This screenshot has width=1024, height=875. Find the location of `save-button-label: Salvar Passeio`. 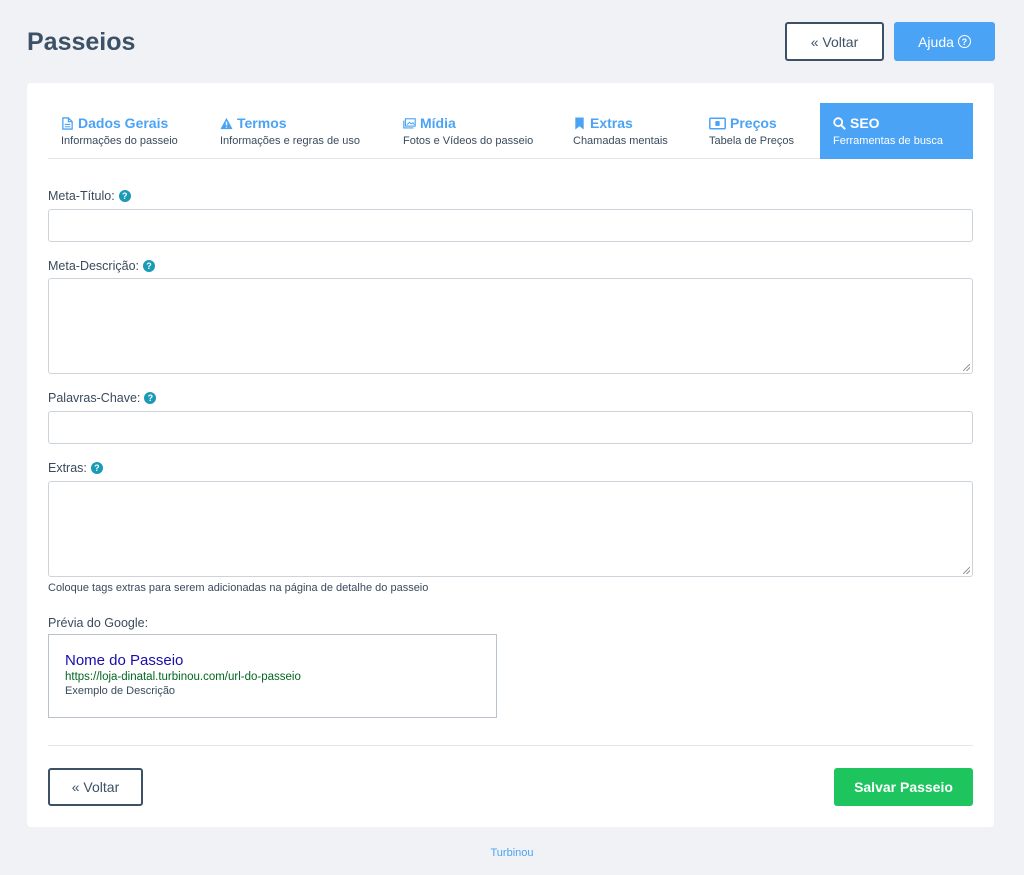

save-button-label: Salvar Passeio is located at coordinates (903, 787).